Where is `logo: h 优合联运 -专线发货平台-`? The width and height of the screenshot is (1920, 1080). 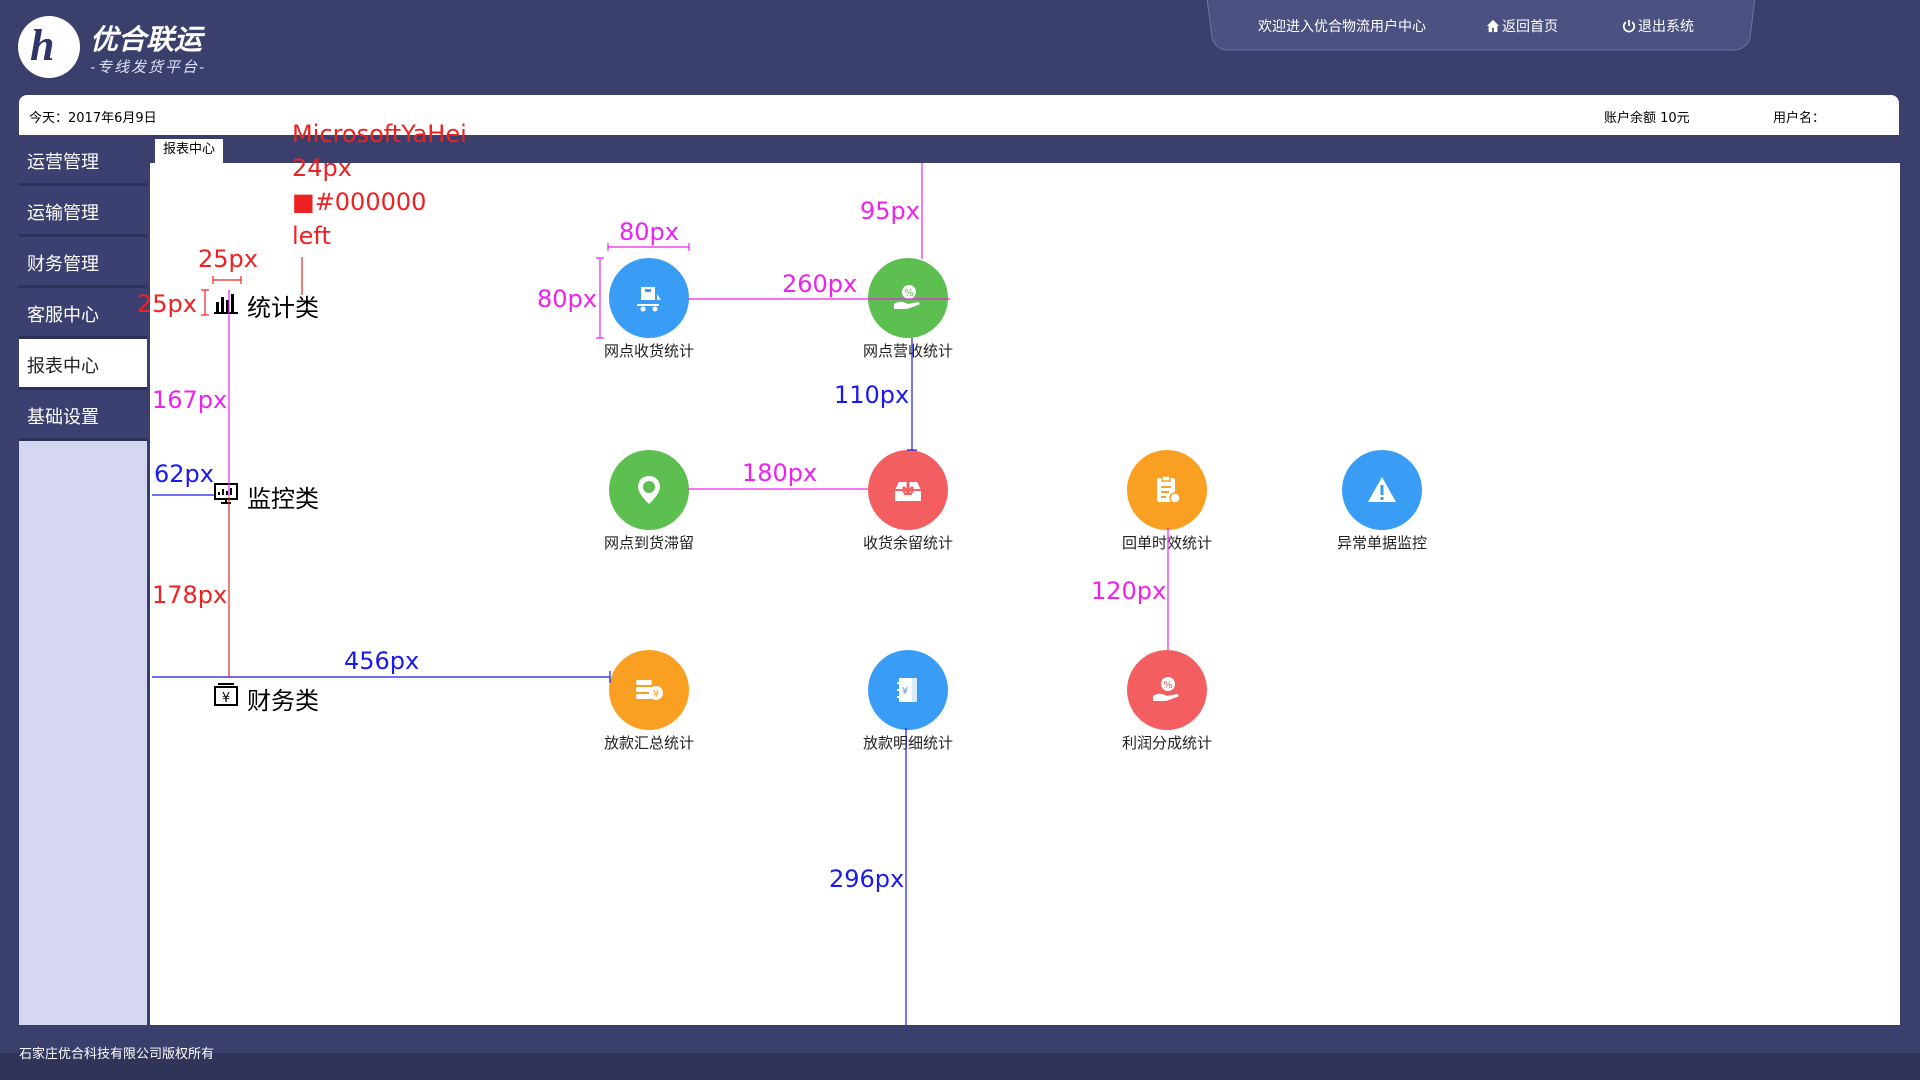
logo: h 优合联运 -专线发货平台- is located at coordinates (118, 48).